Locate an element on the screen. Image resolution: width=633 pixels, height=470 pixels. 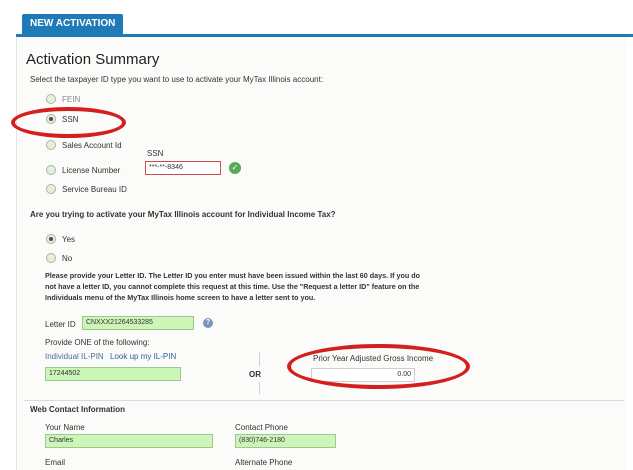
il-pin-label: Individual IL-PIN is located at coordinates (74, 356).